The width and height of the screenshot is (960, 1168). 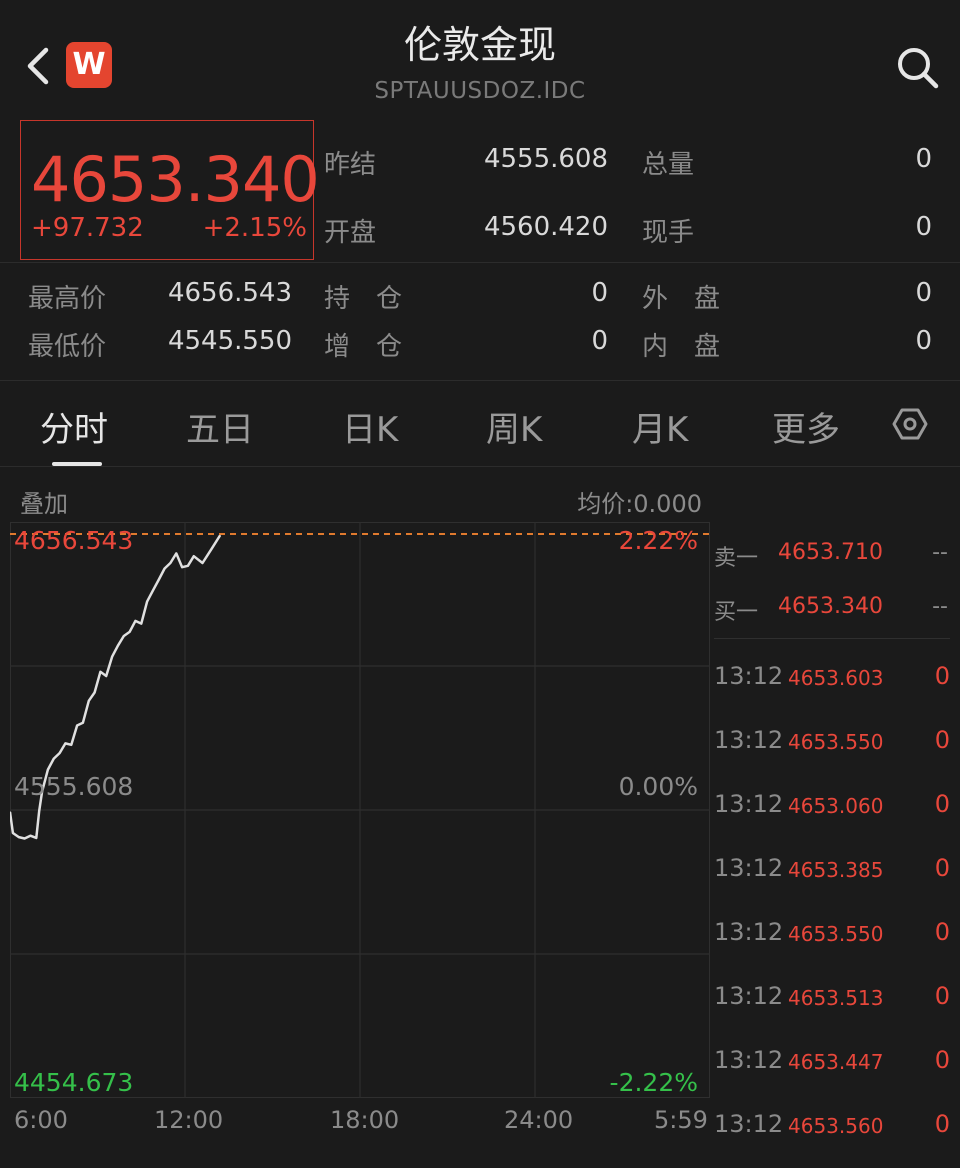 I want to click on x-tick-label: 6:00, so click(x=41, y=1120).